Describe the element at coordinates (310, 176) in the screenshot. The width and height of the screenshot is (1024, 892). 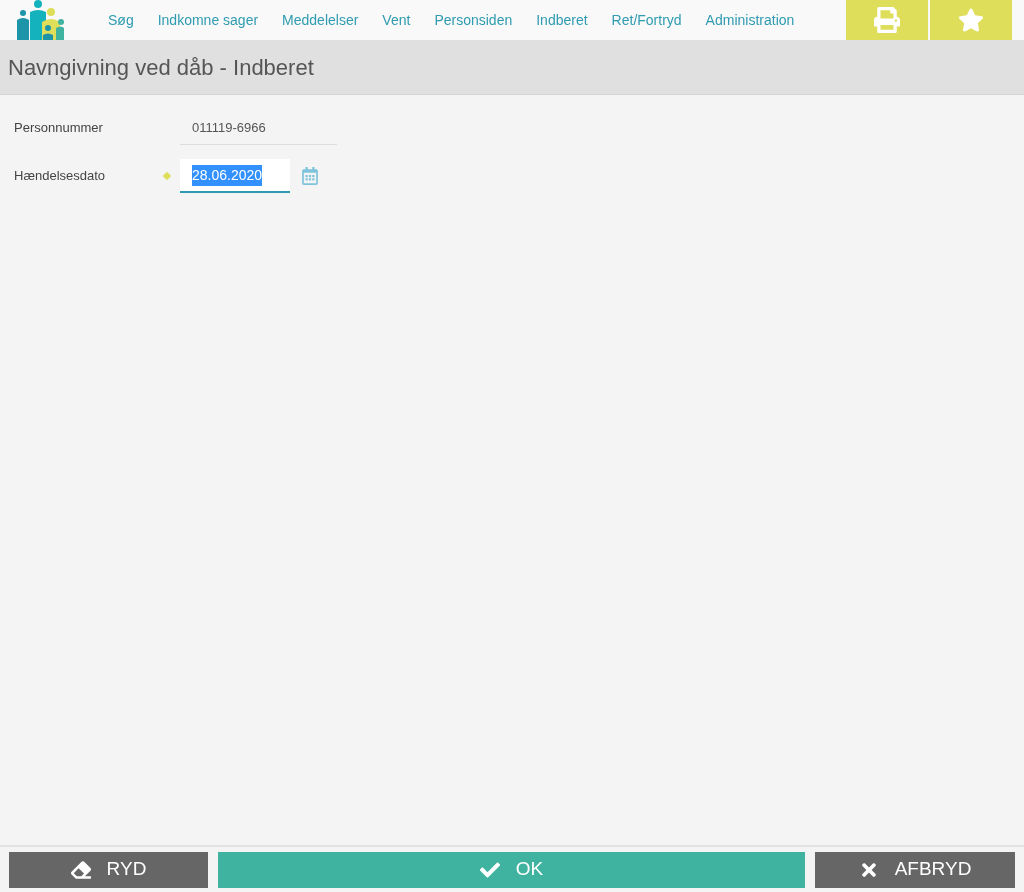
I see `calendar-icon` at that location.